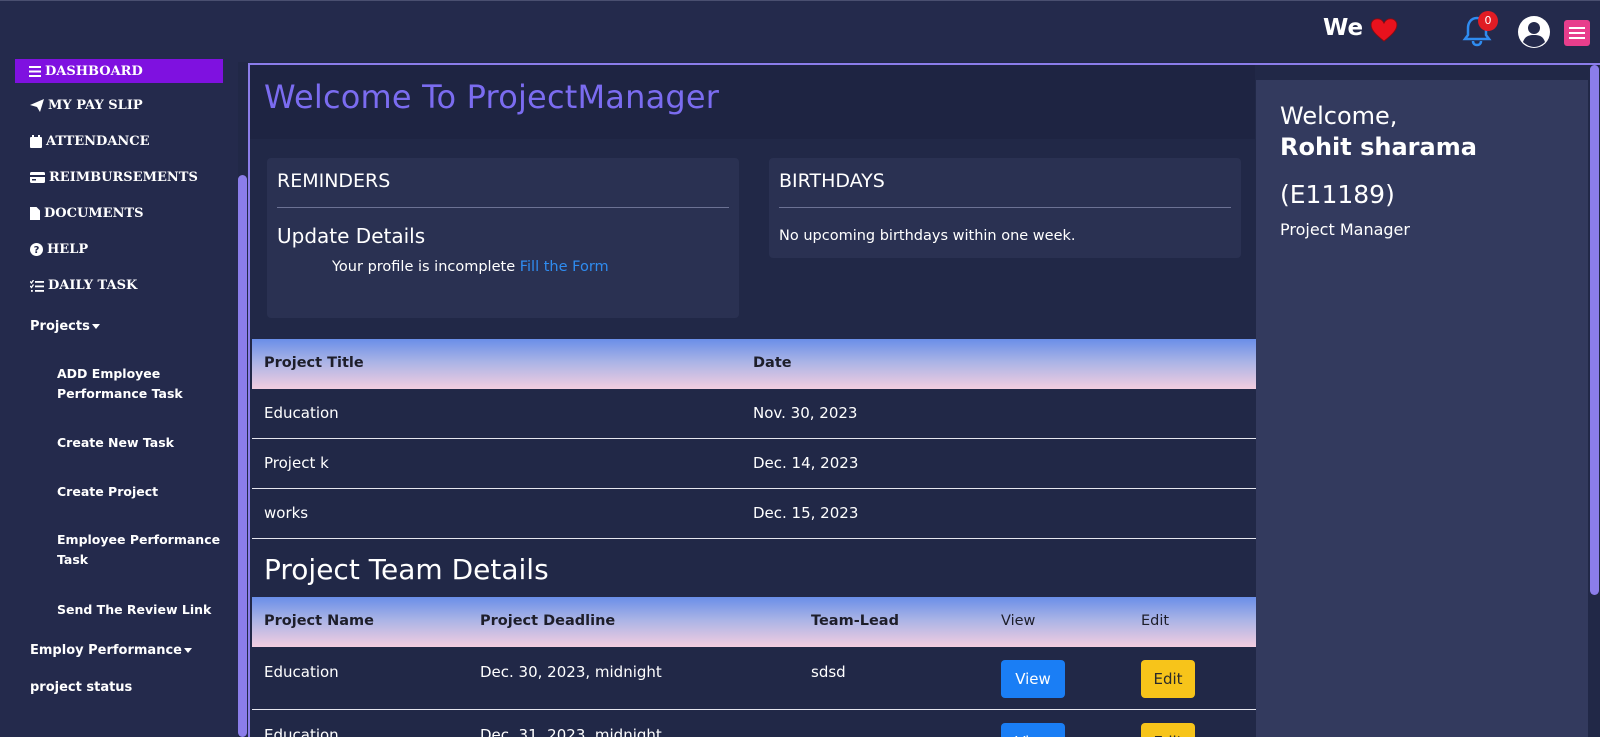 Image resolution: width=1600 pixels, height=737 pixels. What do you see at coordinates (94, 213) in the screenshot?
I see `sidebar-item-label: DOCUMENTS` at bounding box center [94, 213].